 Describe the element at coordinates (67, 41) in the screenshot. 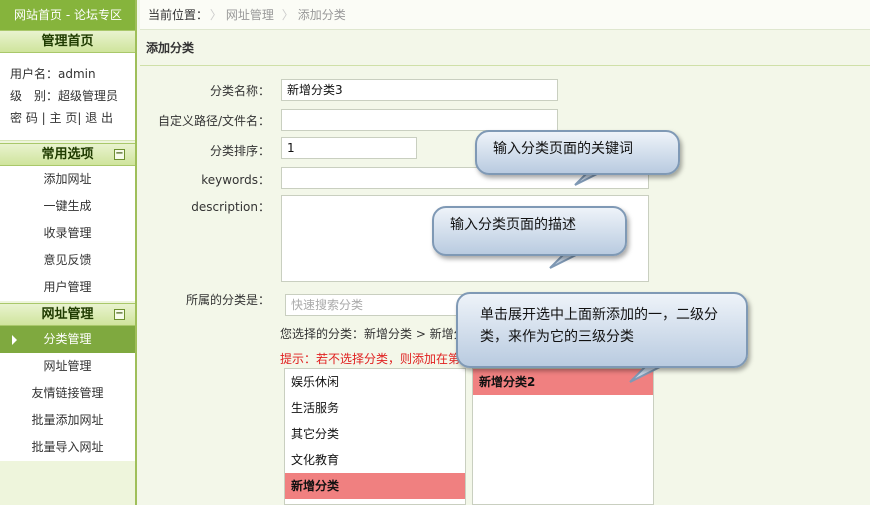

I see `admin-home-header: 管理首页` at that location.